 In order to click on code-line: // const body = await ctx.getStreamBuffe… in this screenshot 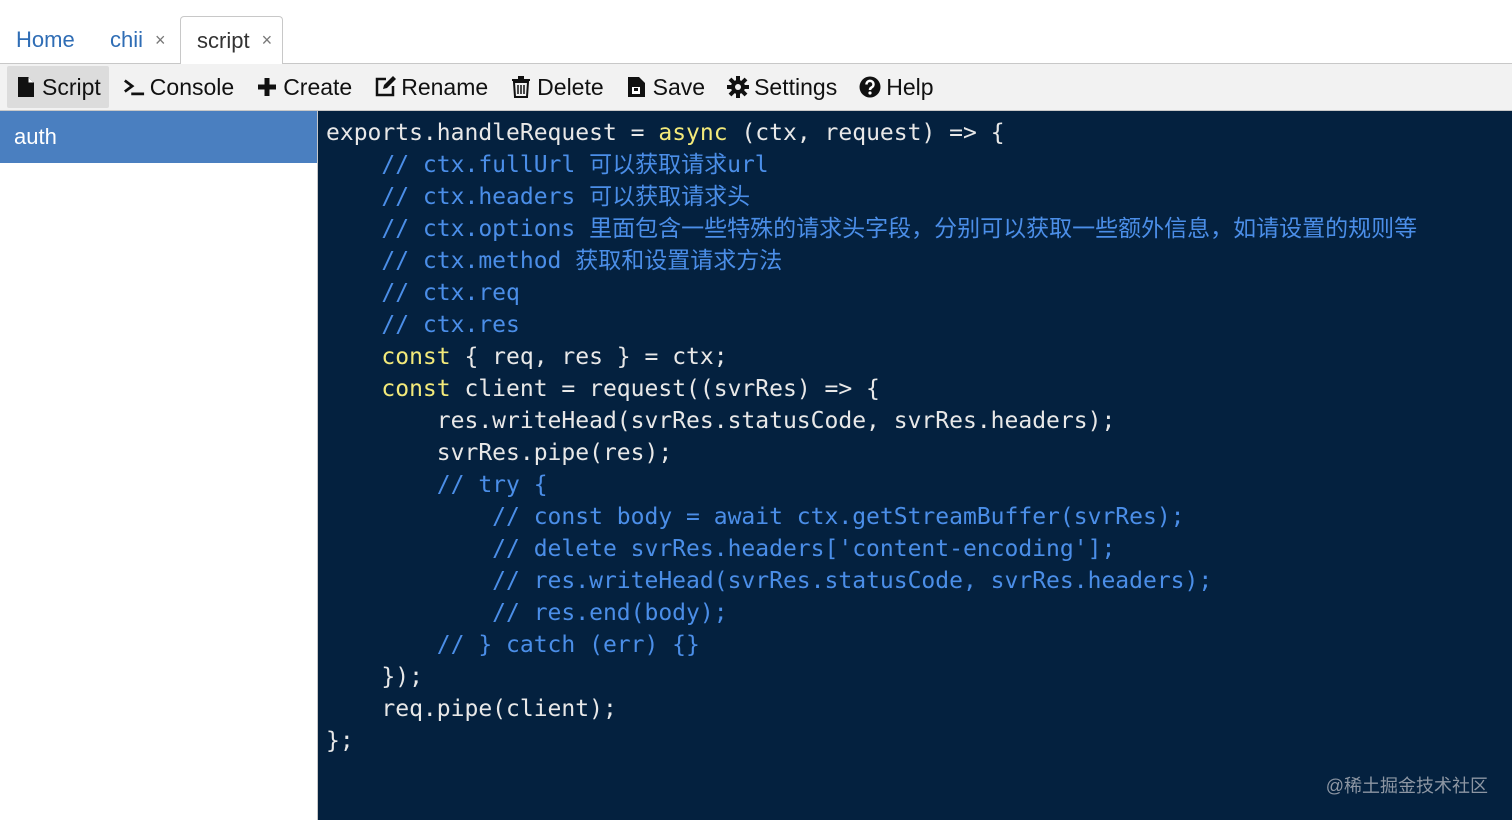, I will do `click(838, 517)`.